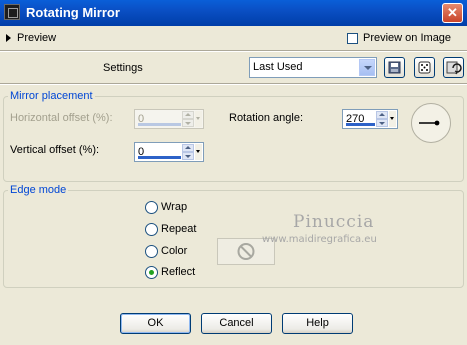 The height and width of the screenshot is (345, 467). Describe the element at coordinates (151, 272) in the screenshot. I see `radio-reflect` at that location.